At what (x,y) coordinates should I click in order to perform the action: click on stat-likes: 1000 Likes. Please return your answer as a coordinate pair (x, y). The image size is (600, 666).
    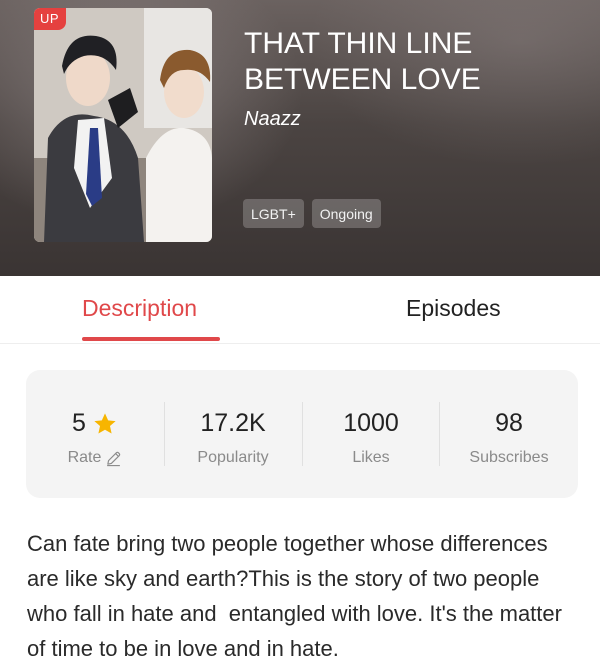
    Looking at the image, I should click on (371, 434).